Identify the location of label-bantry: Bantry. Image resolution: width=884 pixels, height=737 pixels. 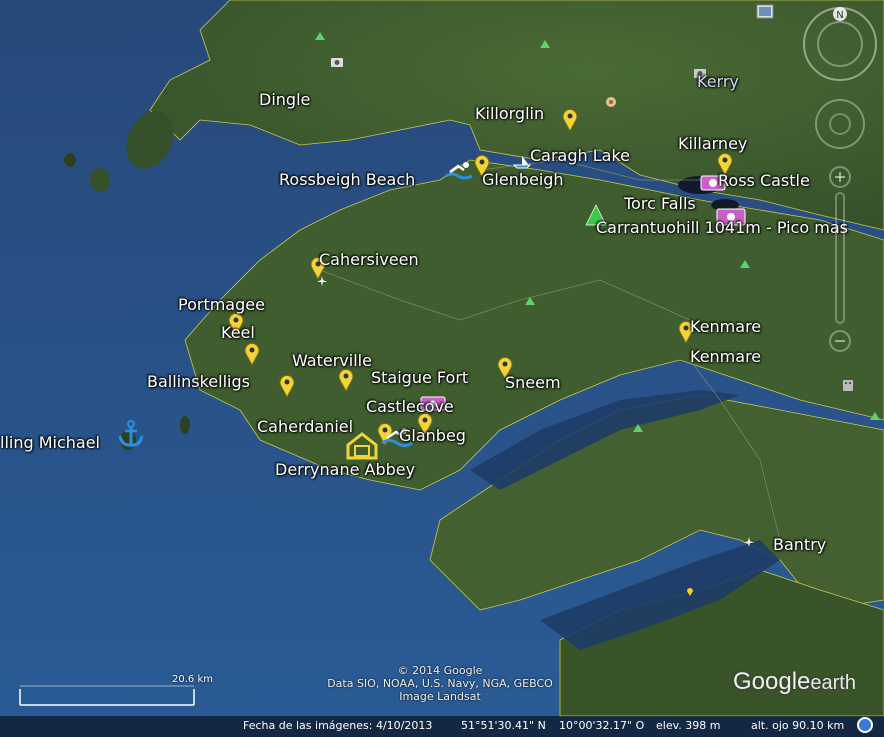
(800, 544).